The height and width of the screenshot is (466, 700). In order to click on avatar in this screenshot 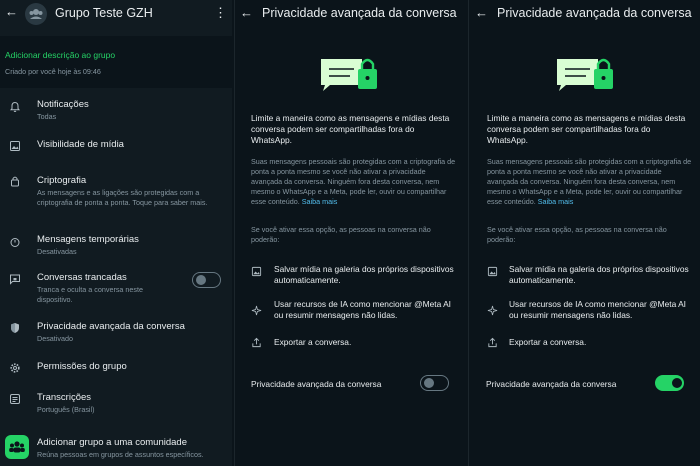, I will do `click(36, 14)`.